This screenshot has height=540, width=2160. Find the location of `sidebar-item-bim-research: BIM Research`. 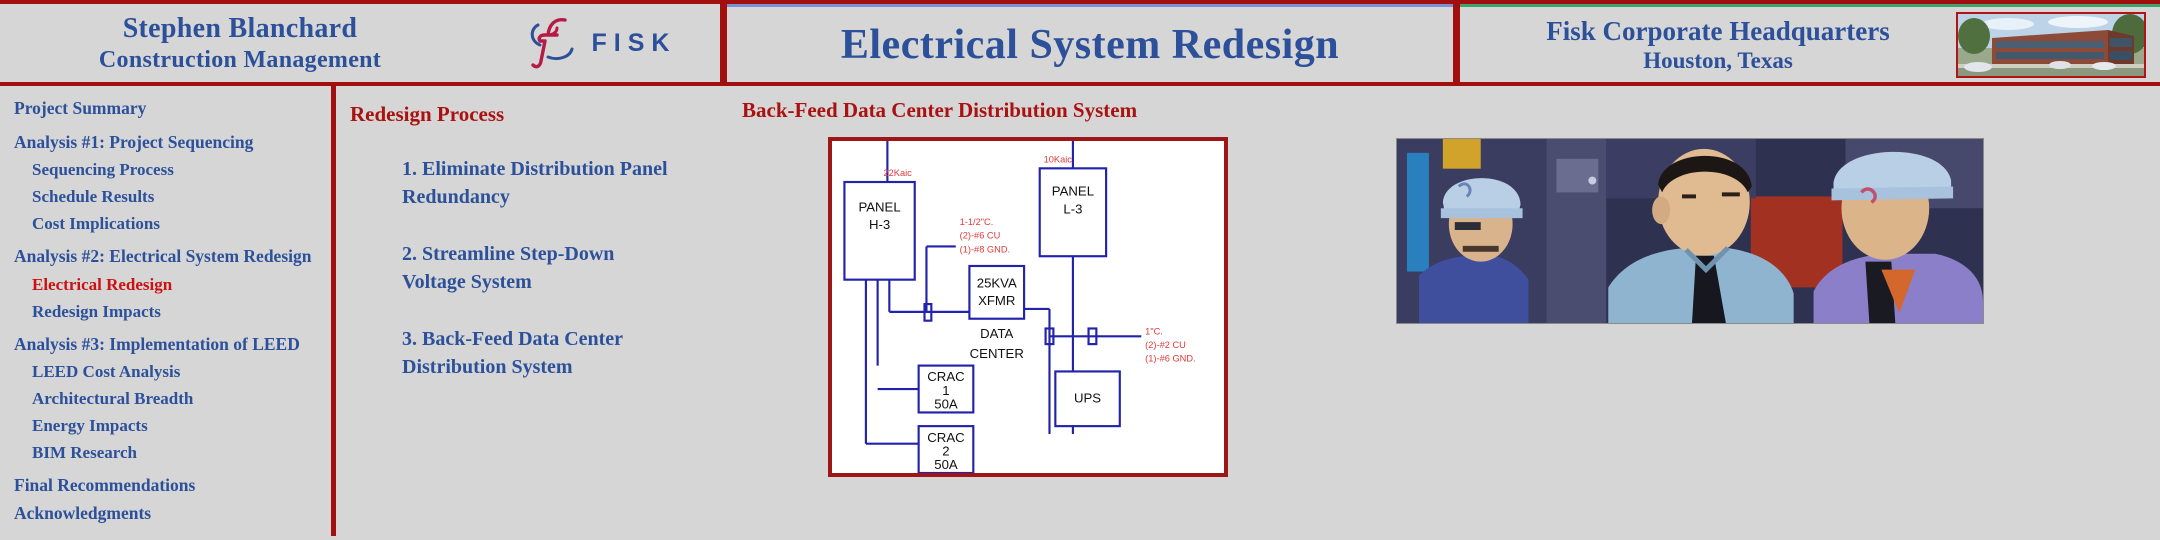

sidebar-item-bim-research: BIM Research is located at coordinates (184, 452).